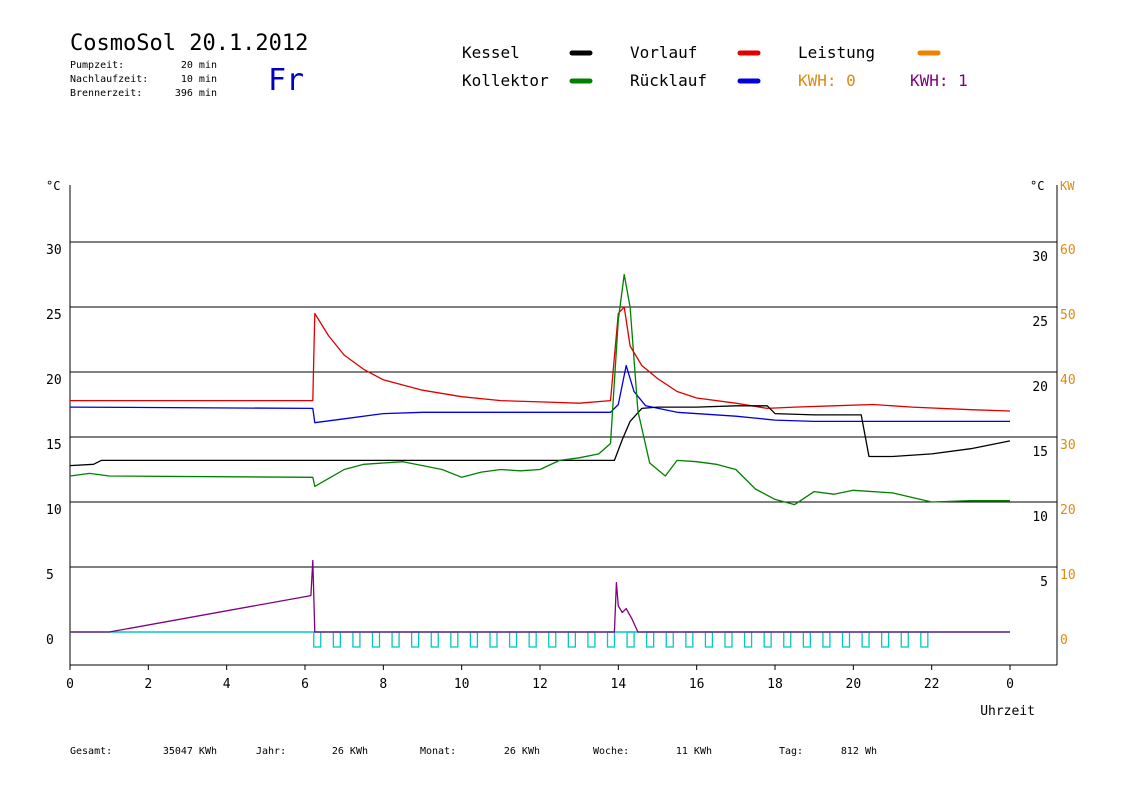 The width and height of the screenshot is (1148, 812). Describe the element at coordinates (199, 65) in the screenshot. I see `stat-value: 20 min` at that location.